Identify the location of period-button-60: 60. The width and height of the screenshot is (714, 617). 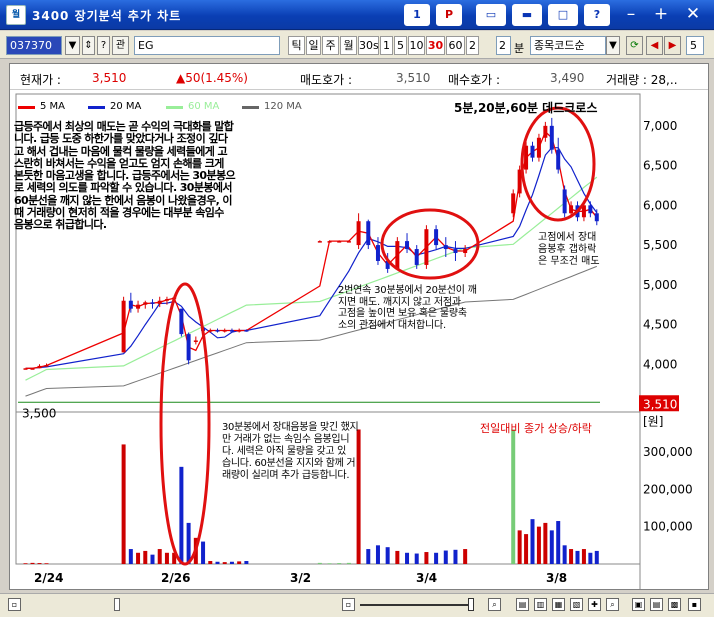
(455, 45).